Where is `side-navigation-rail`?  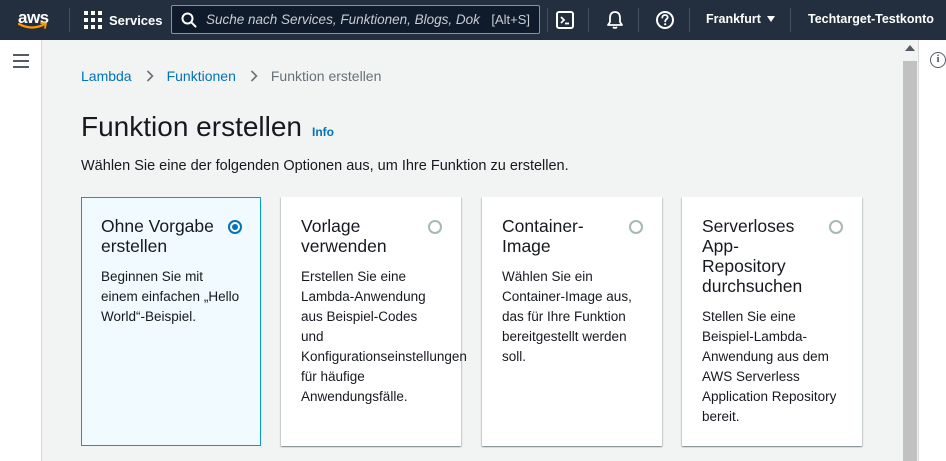
side-navigation-rail is located at coordinates (21, 250).